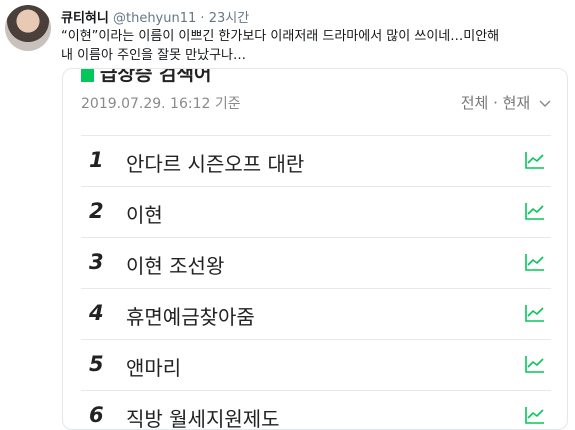 This screenshot has height=430, width=575. Describe the element at coordinates (96, 262) in the screenshot. I see `rank-number: 3` at that location.